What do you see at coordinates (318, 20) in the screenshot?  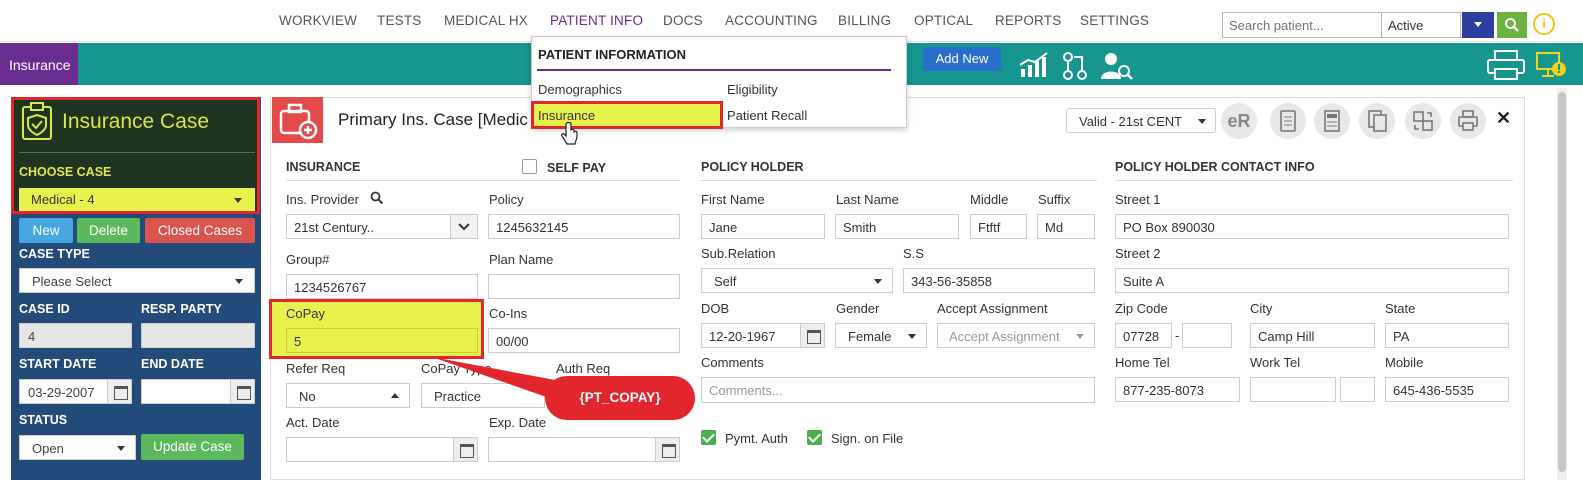 I see `nav-workview: WORKVIEW` at bounding box center [318, 20].